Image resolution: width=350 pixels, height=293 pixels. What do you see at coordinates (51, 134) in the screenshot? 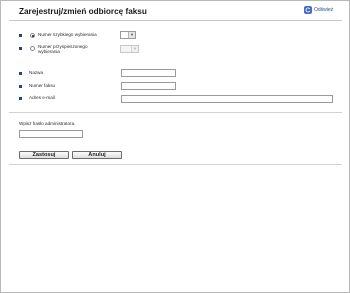
I see `admin-password-input` at bounding box center [51, 134].